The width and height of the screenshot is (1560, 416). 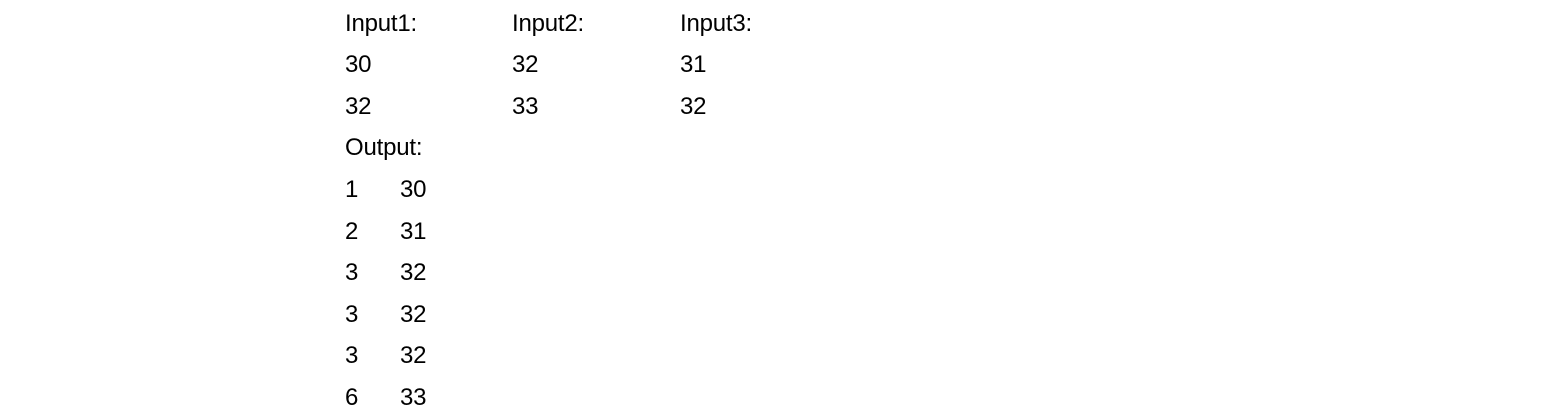 What do you see at coordinates (413, 231) in the screenshot?
I see `output-value: 31` at bounding box center [413, 231].